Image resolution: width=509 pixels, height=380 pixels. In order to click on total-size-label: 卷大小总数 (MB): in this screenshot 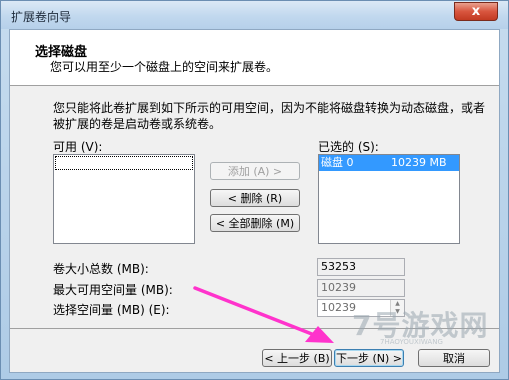, I will do `click(101, 269)`.